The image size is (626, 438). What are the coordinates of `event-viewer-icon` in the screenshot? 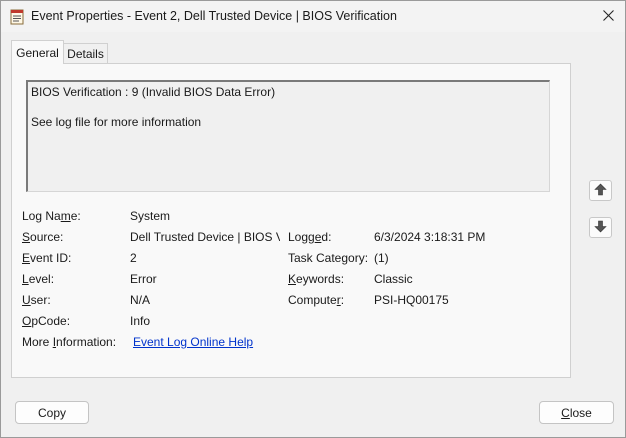 It's located at (17, 17).